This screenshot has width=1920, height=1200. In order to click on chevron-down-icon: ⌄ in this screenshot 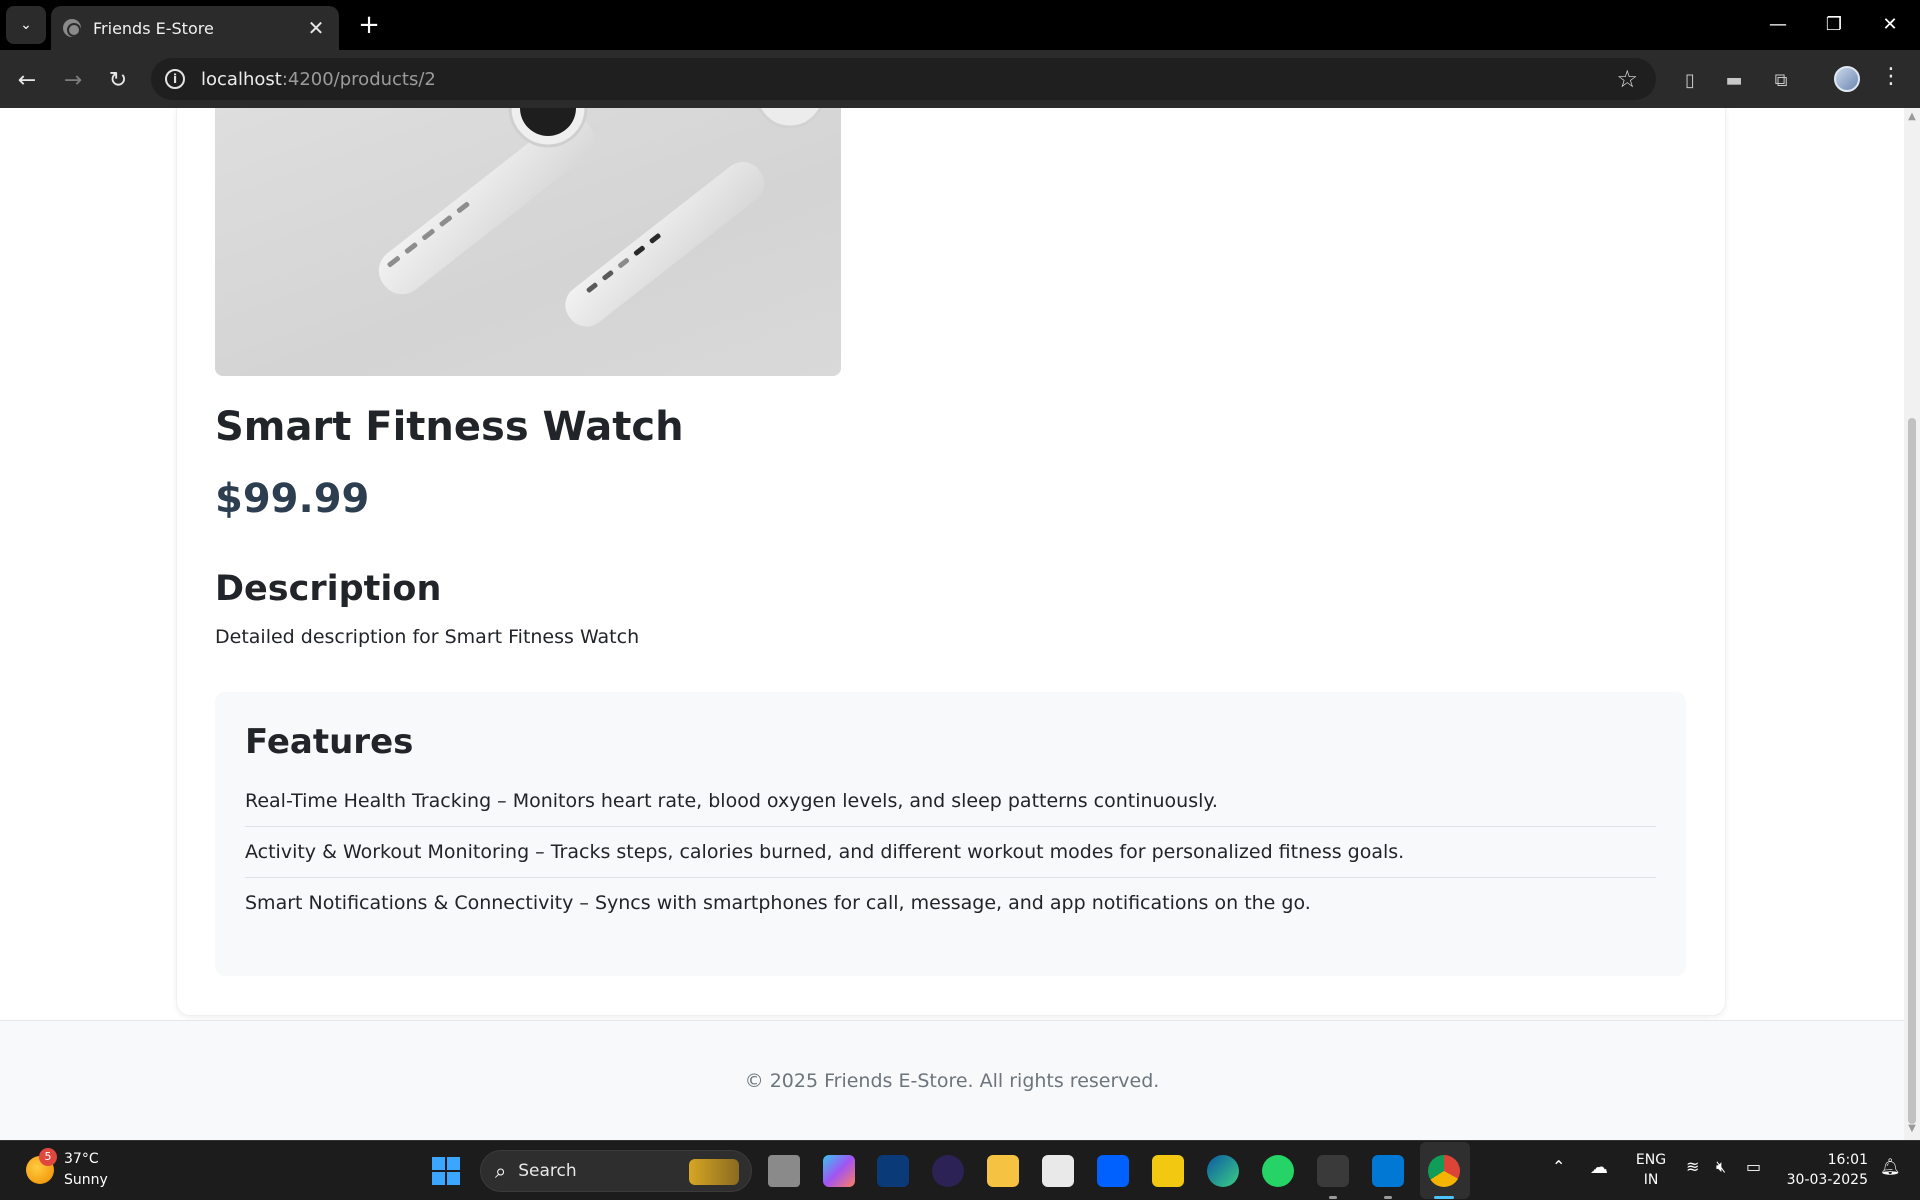, I will do `click(26, 25)`.